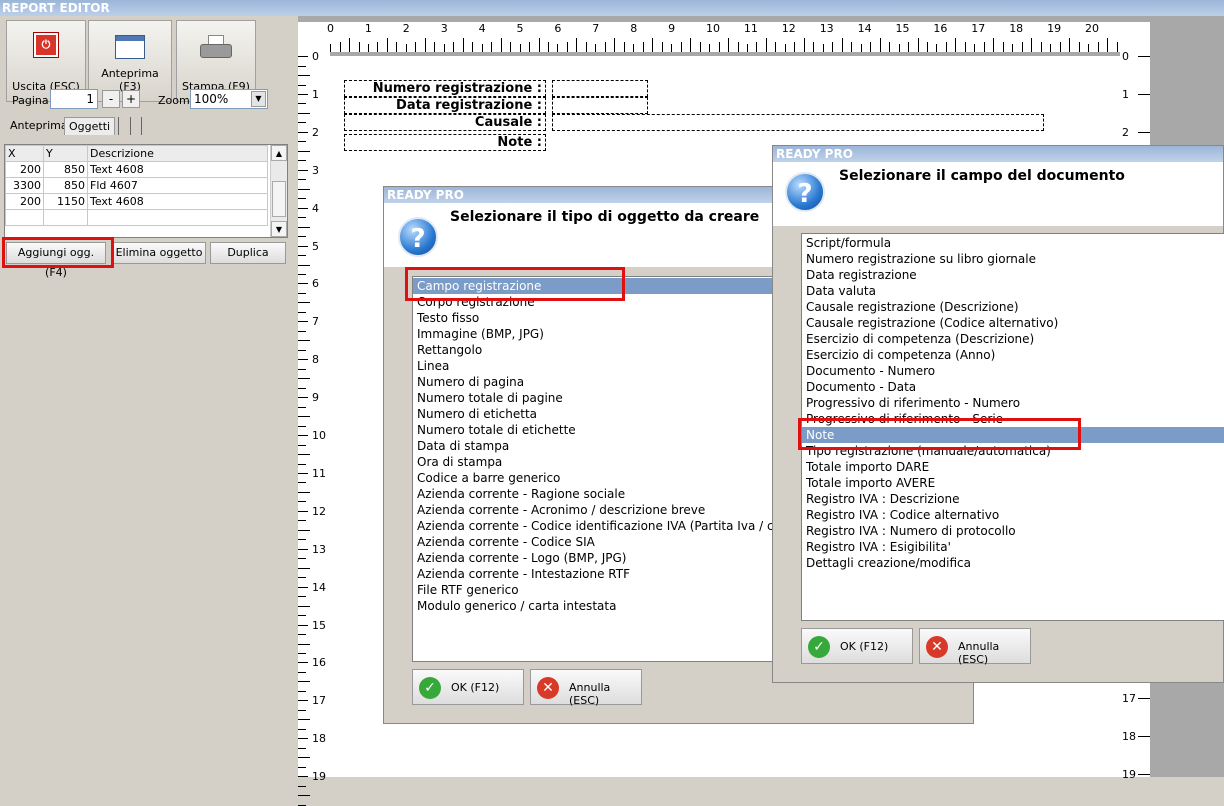 Image resolution: width=1224 pixels, height=806 pixels. Describe the element at coordinates (750, 28) in the screenshot. I see `ruler-number: 11` at that location.